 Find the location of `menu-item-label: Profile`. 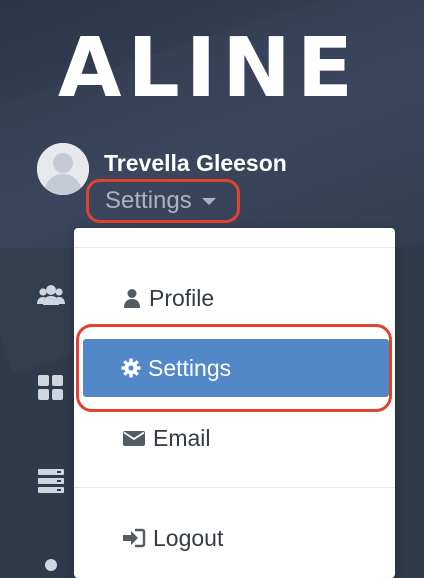

menu-item-label: Profile is located at coordinates (182, 297).